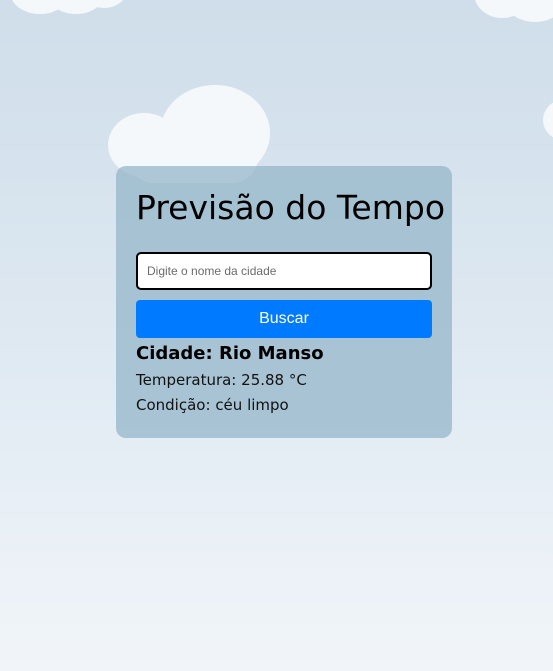 Image resolution: width=553 pixels, height=671 pixels. I want to click on city-search-input, so click(284, 271).